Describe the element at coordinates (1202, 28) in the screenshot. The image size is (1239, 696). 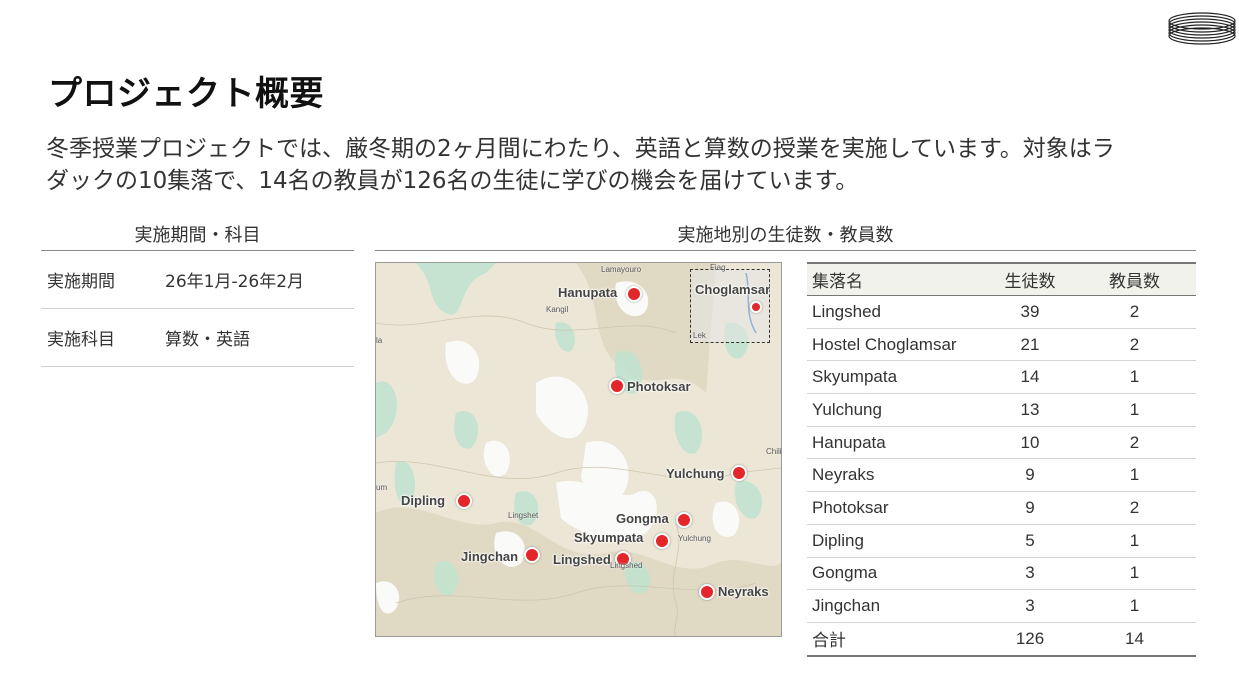
I see `logo-rings-icon` at that location.